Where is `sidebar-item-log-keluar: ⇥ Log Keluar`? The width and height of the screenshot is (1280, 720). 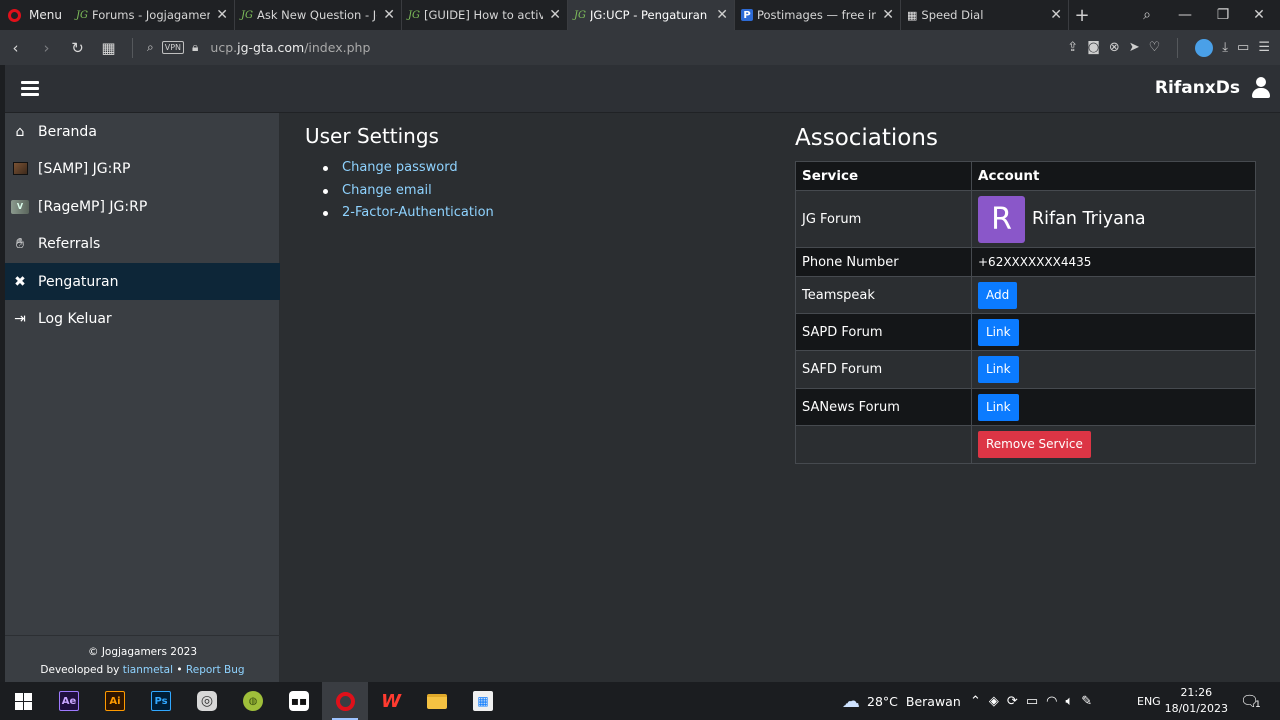
sidebar-item-log-keluar: ⇥ Log Keluar is located at coordinates (142, 318).